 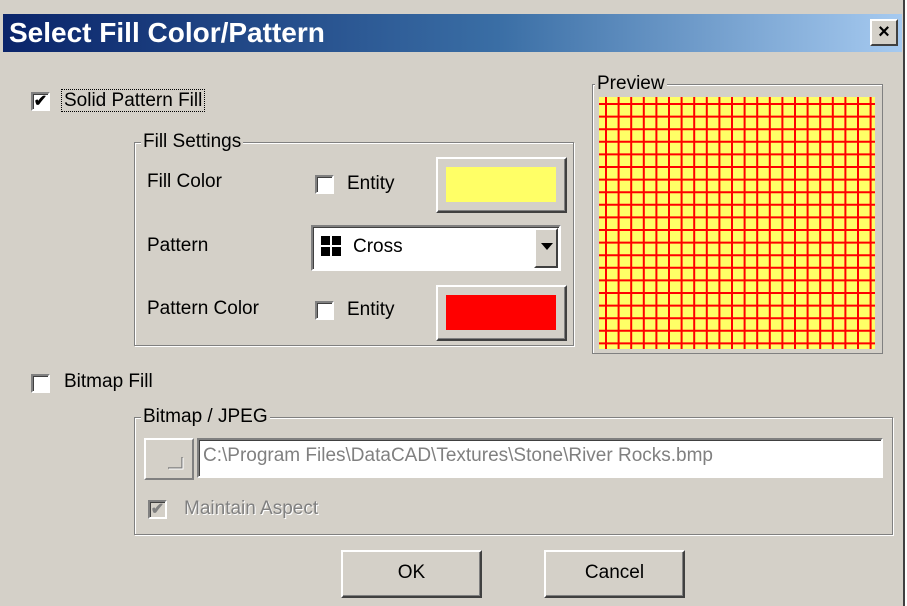 What do you see at coordinates (176, 463) in the screenshot?
I see `browse-icon` at bounding box center [176, 463].